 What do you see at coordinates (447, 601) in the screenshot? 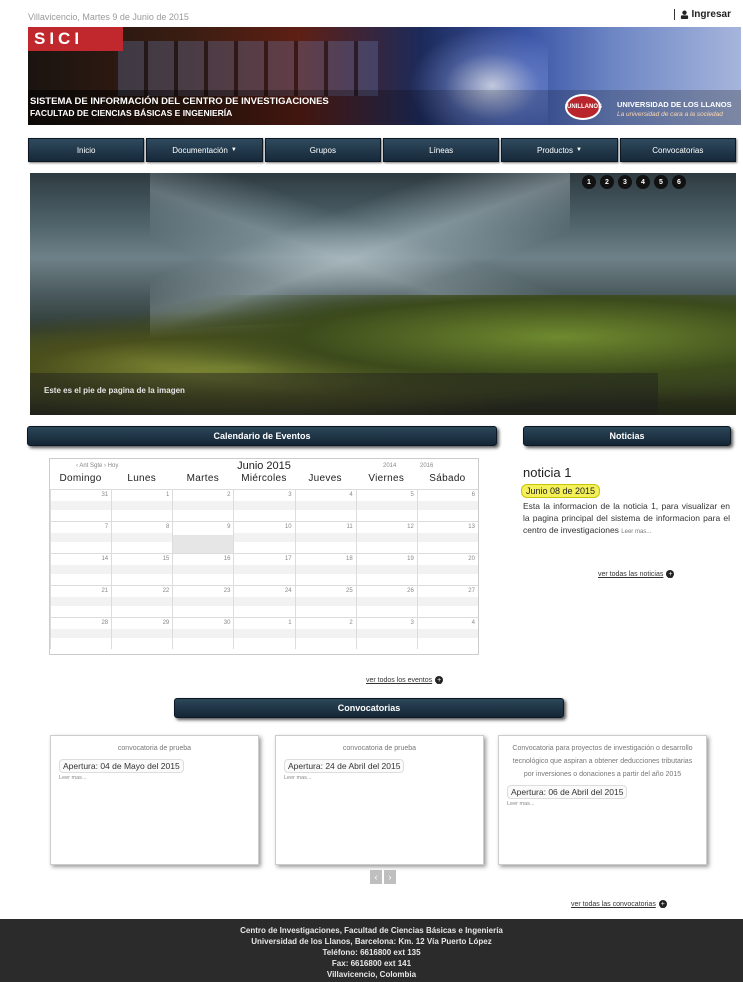
I see `calendar-day-cell: 27` at bounding box center [447, 601].